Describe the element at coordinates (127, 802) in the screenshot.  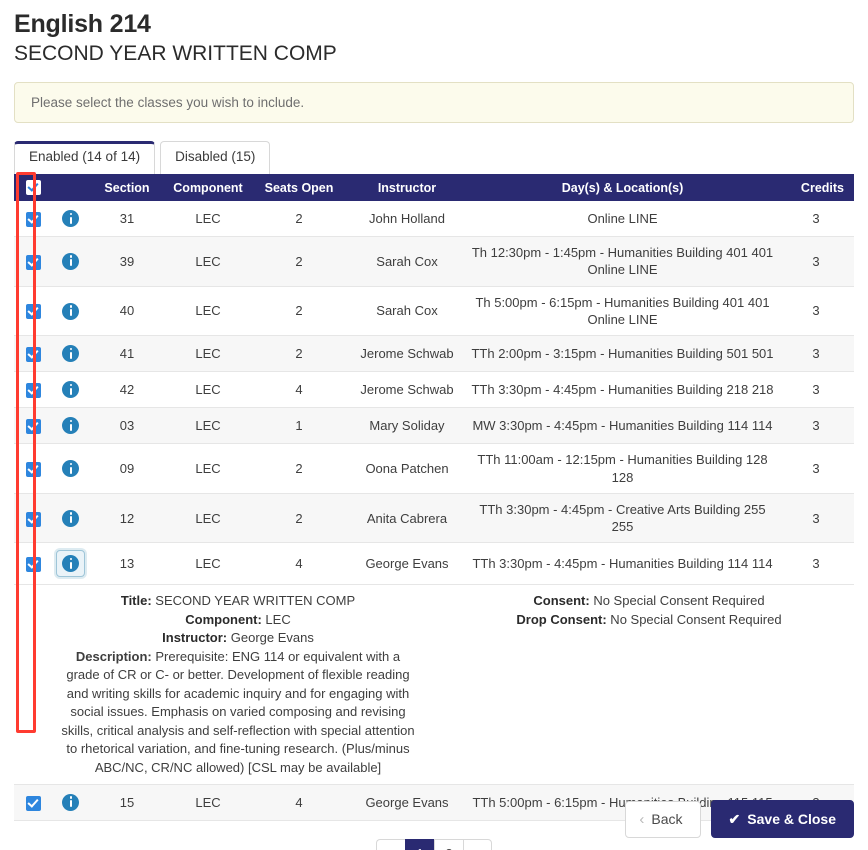
I see `cell-section: 15` at that location.